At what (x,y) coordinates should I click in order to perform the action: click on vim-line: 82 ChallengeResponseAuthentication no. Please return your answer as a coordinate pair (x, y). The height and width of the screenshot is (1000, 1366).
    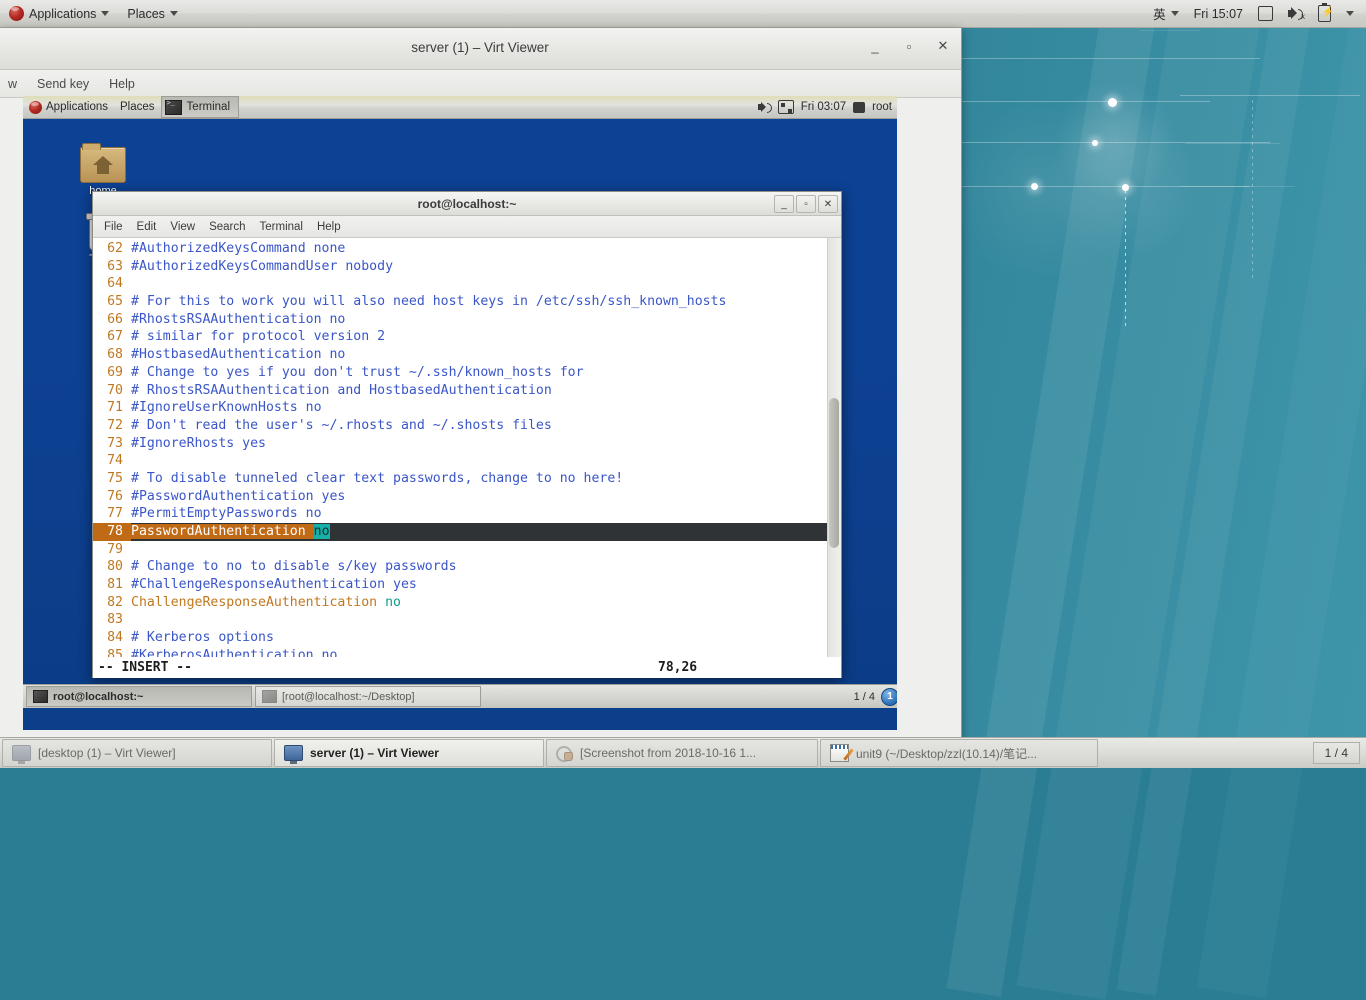
    Looking at the image, I should click on (467, 603).